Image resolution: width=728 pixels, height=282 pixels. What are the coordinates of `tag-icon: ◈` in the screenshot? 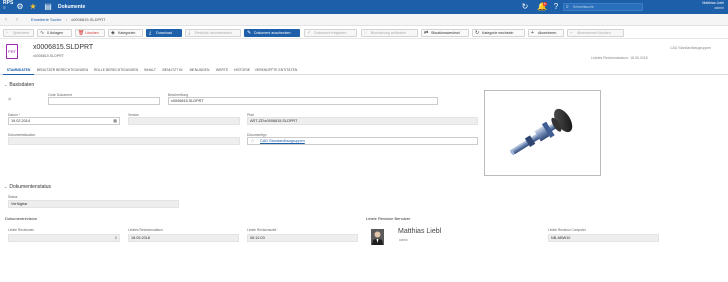 It's located at (113, 33).